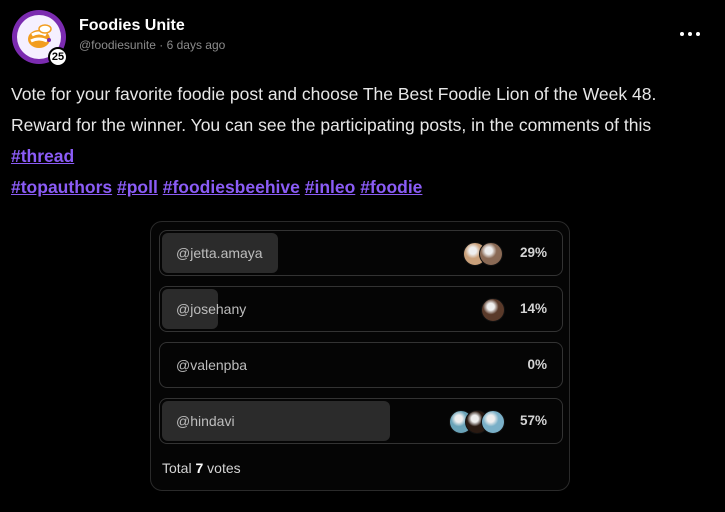 This screenshot has height=512, width=725. I want to click on poll-option-percent: 29%, so click(533, 252).